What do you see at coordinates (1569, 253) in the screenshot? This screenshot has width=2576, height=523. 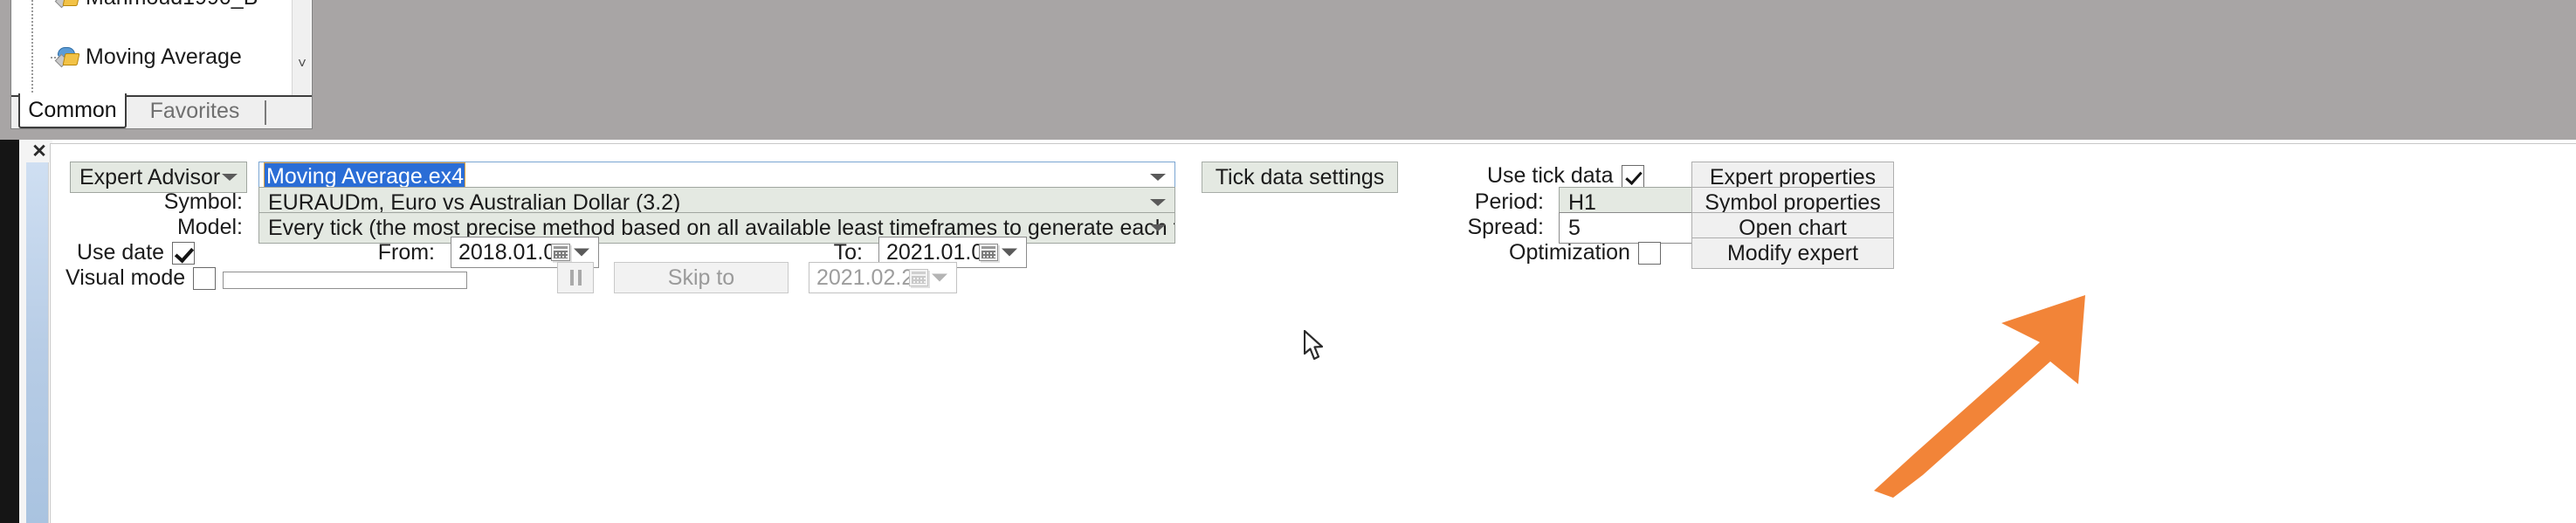 I see `optimization-label: Optimization` at bounding box center [1569, 253].